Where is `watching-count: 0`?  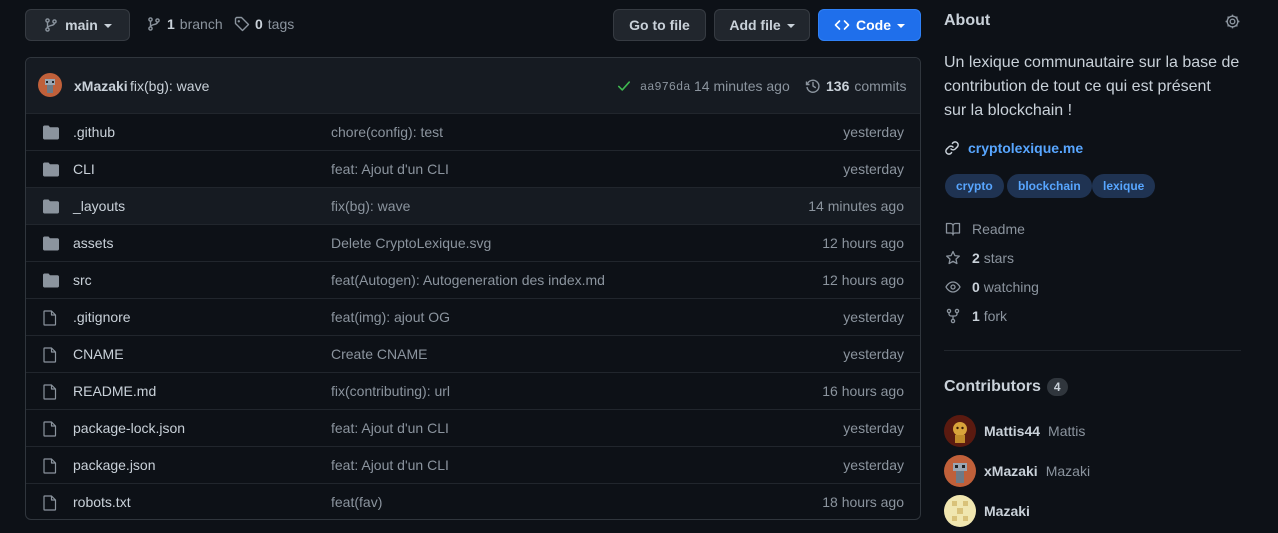 watching-count: 0 is located at coordinates (976, 287).